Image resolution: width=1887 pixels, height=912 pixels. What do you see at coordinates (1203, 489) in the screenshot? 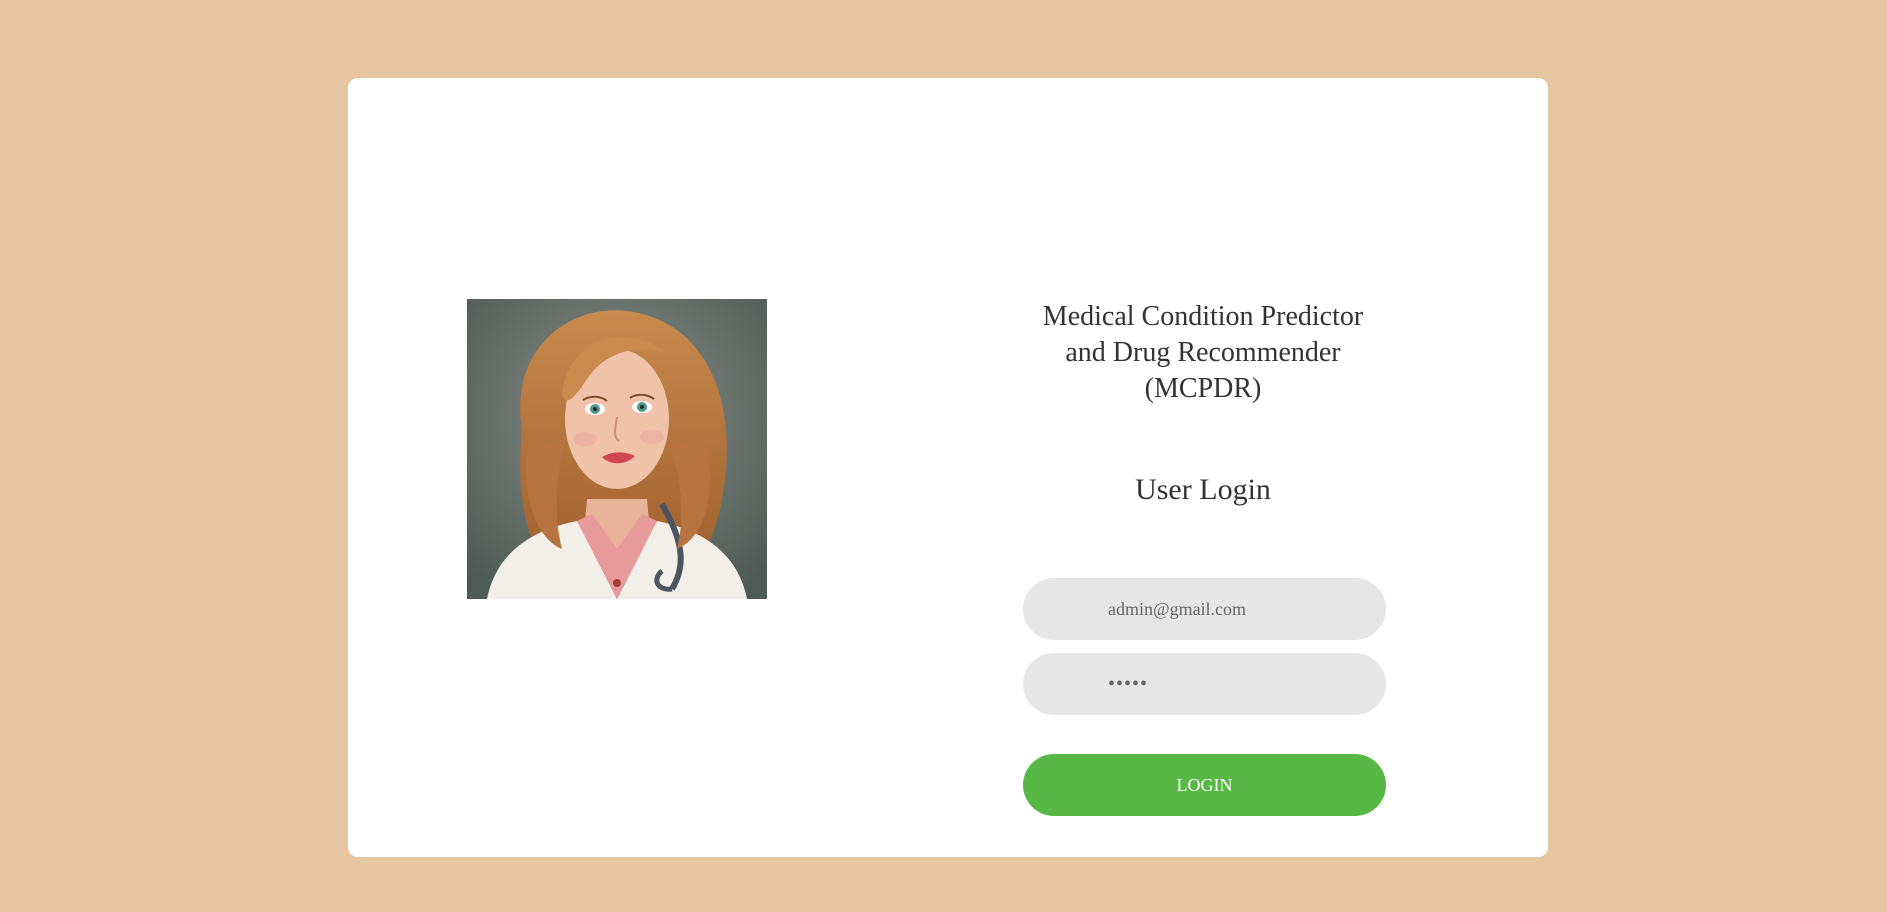
I see `login-heading: User Login` at bounding box center [1203, 489].